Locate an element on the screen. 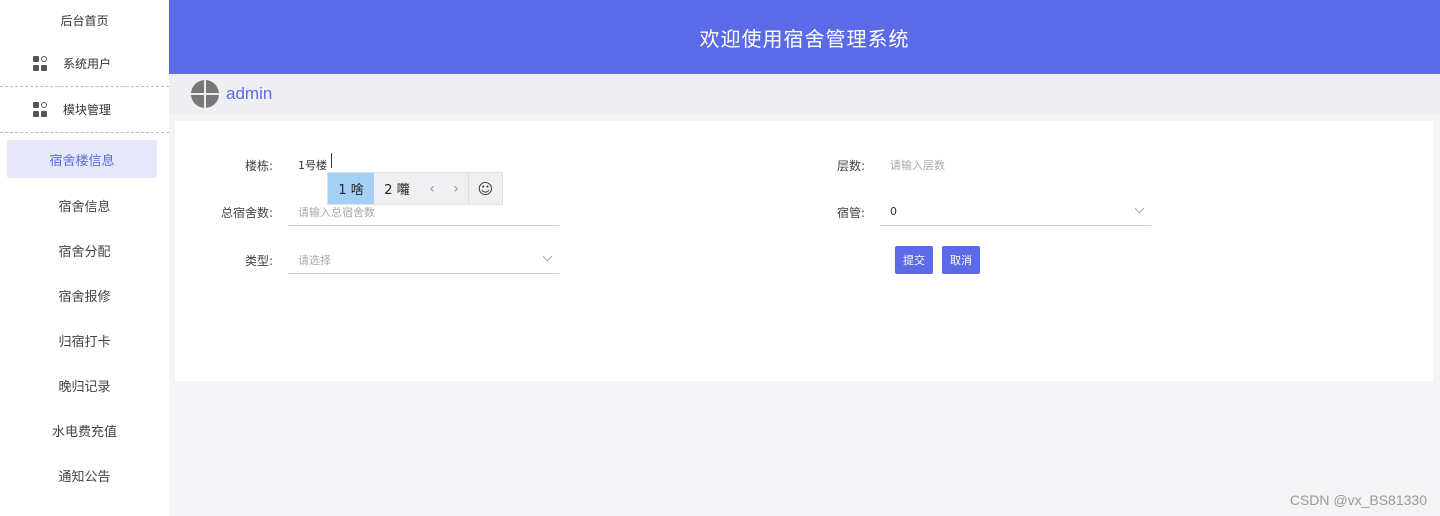  manager-field: 宿管: 0 is located at coordinates (959, 212).